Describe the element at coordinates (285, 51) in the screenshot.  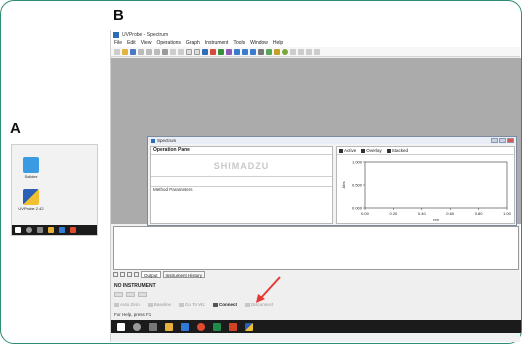
I see `status-icon` at that location.